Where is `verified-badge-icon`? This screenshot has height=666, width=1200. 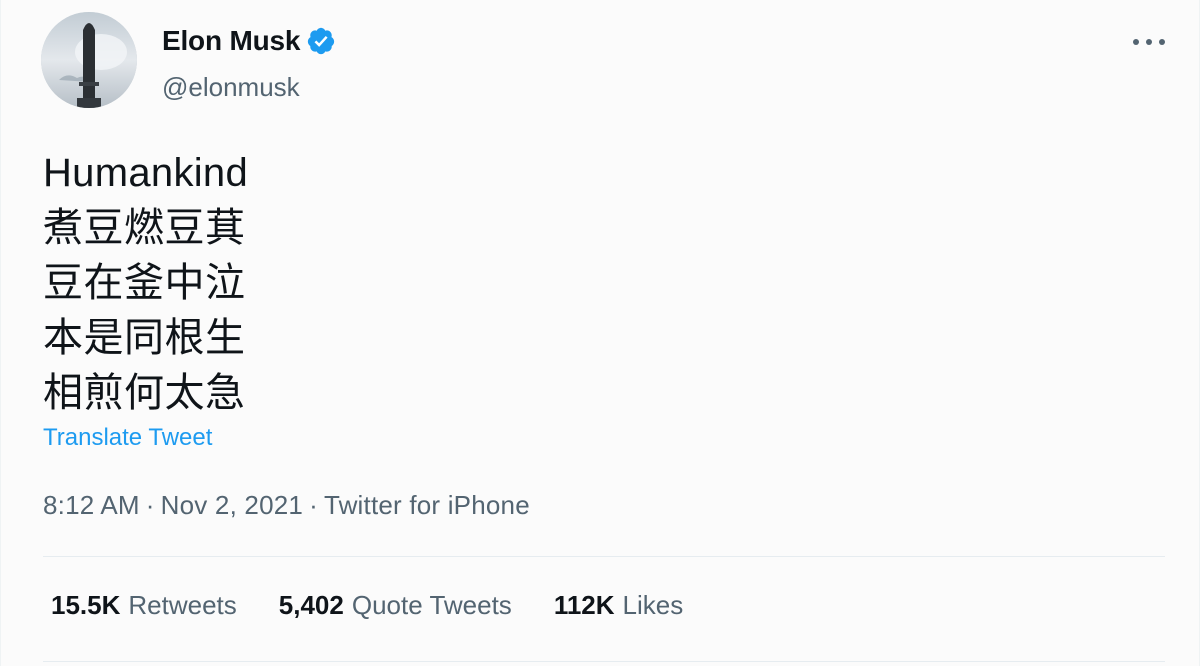 verified-badge-icon is located at coordinates (321, 41).